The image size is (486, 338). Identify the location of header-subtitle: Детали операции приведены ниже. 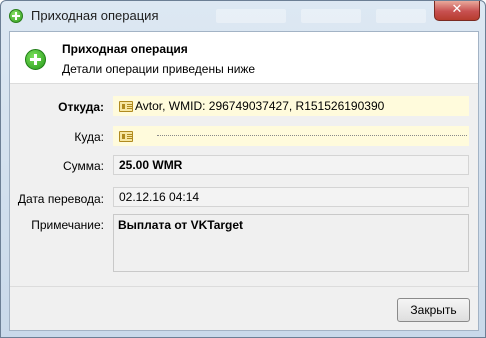
(159, 69).